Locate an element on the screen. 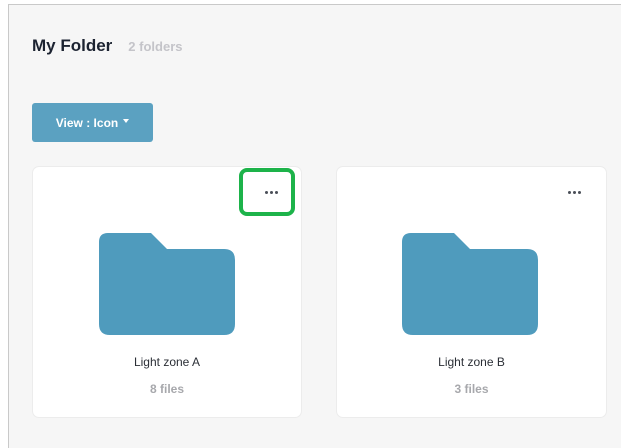 The width and height of the screenshot is (621, 448). folder-name: Light zone A is located at coordinates (167, 362).